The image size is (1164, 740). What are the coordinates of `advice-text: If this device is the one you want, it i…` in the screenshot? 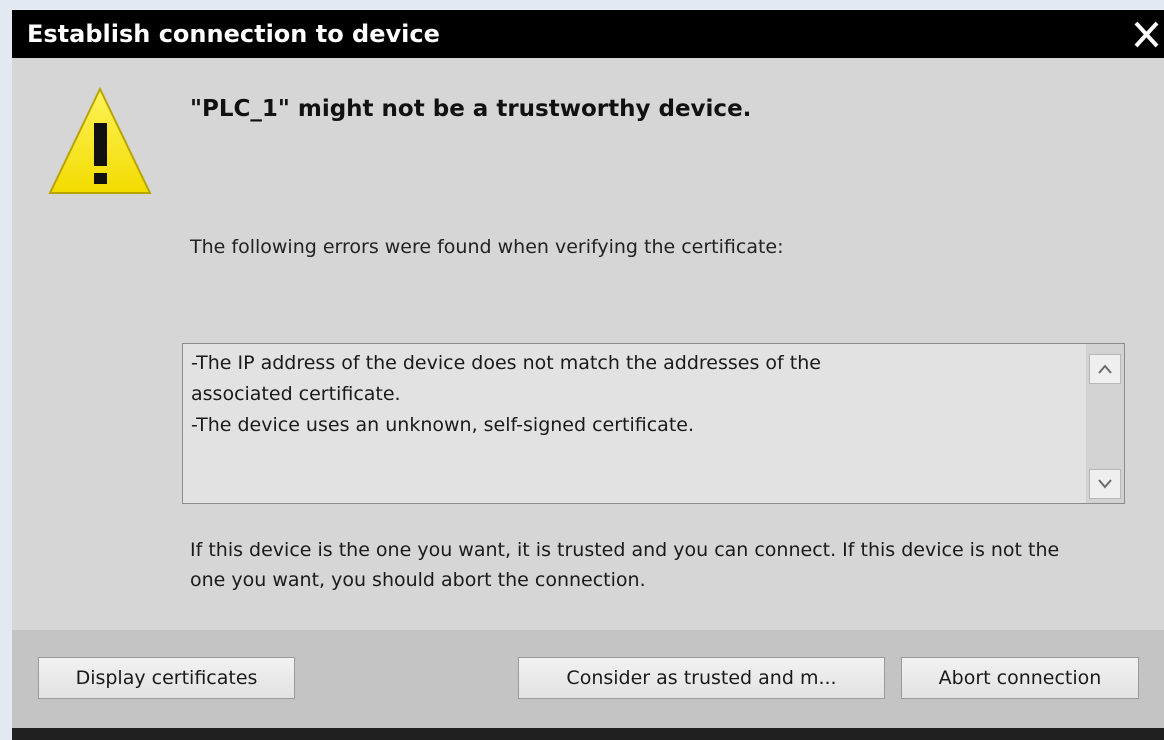 It's located at (625, 565).